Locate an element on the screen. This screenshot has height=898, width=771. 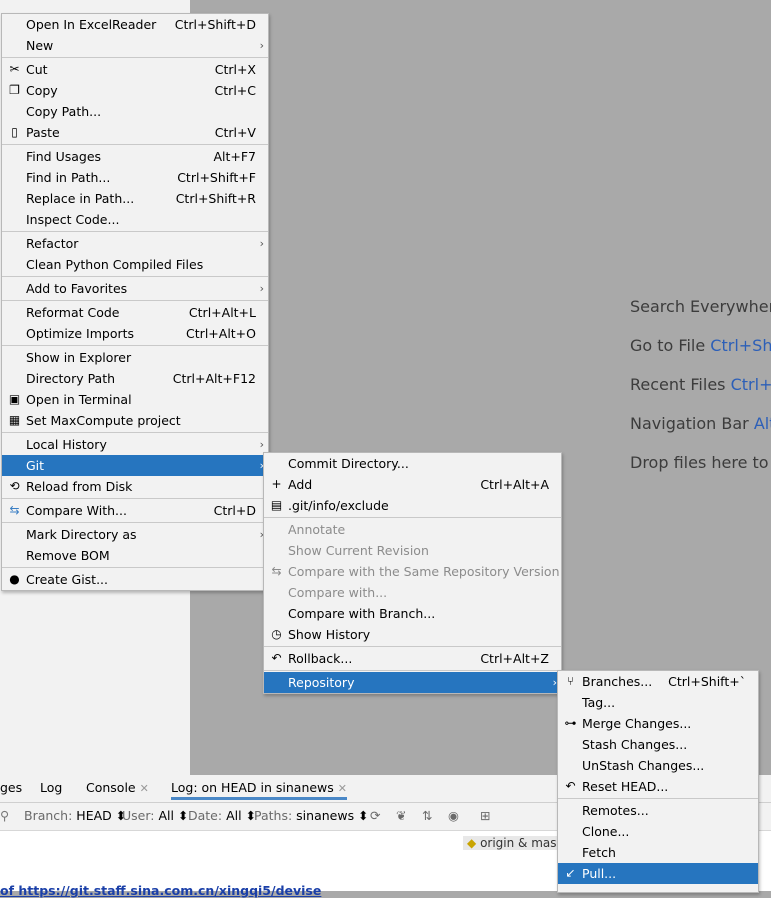
refresh-icon: ⟳ is located at coordinates (375, 815).